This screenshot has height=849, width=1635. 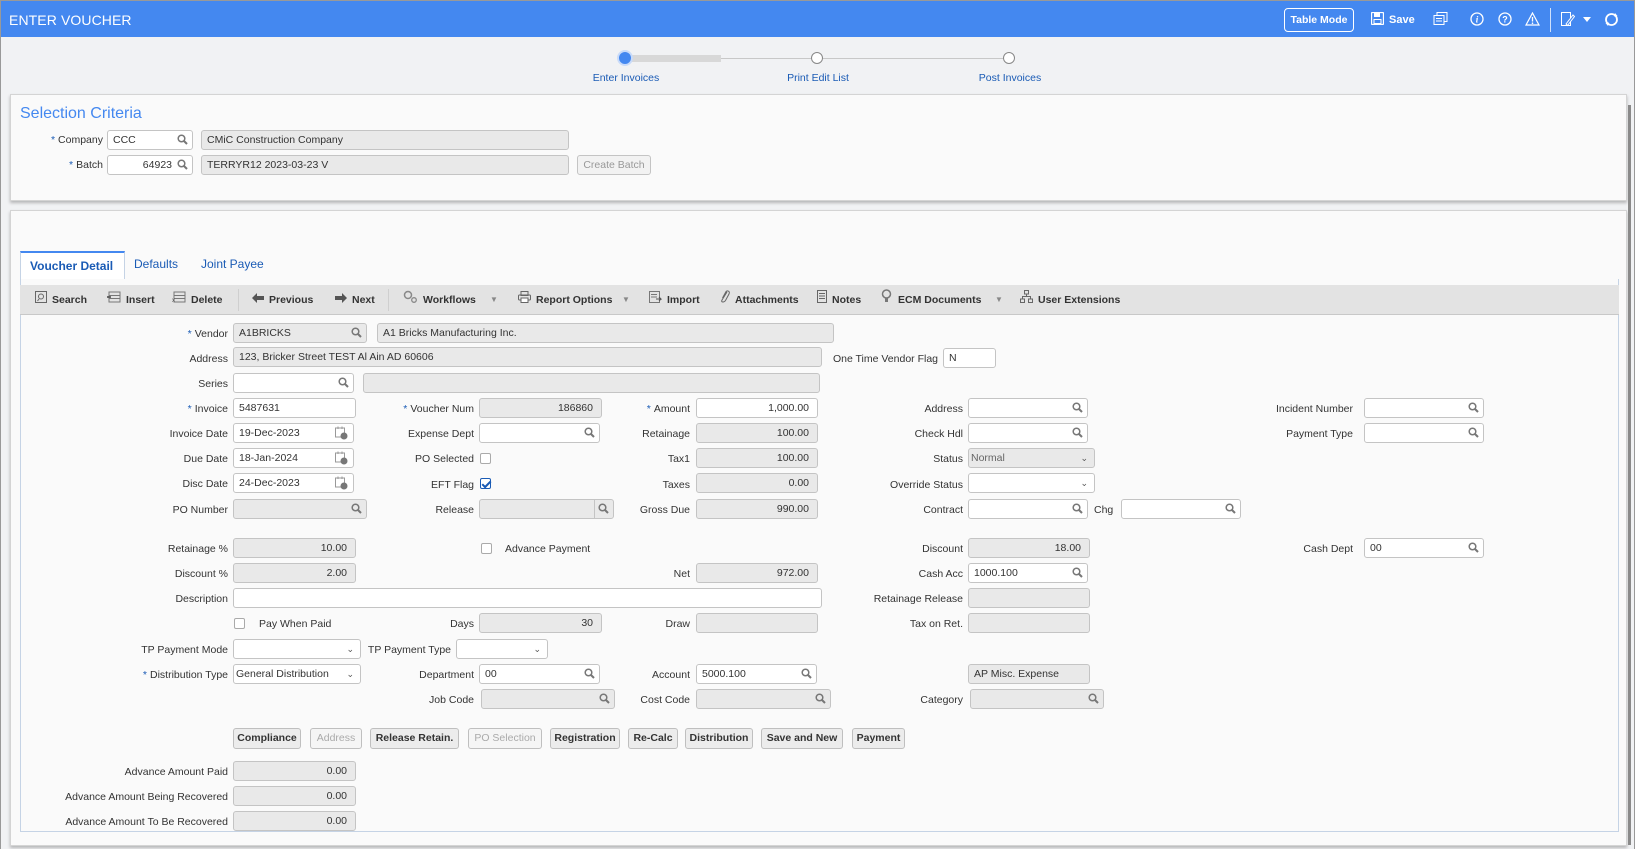 What do you see at coordinates (1505, 19) in the screenshot?
I see `help-icon: ?` at bounding box center [1505, 19].